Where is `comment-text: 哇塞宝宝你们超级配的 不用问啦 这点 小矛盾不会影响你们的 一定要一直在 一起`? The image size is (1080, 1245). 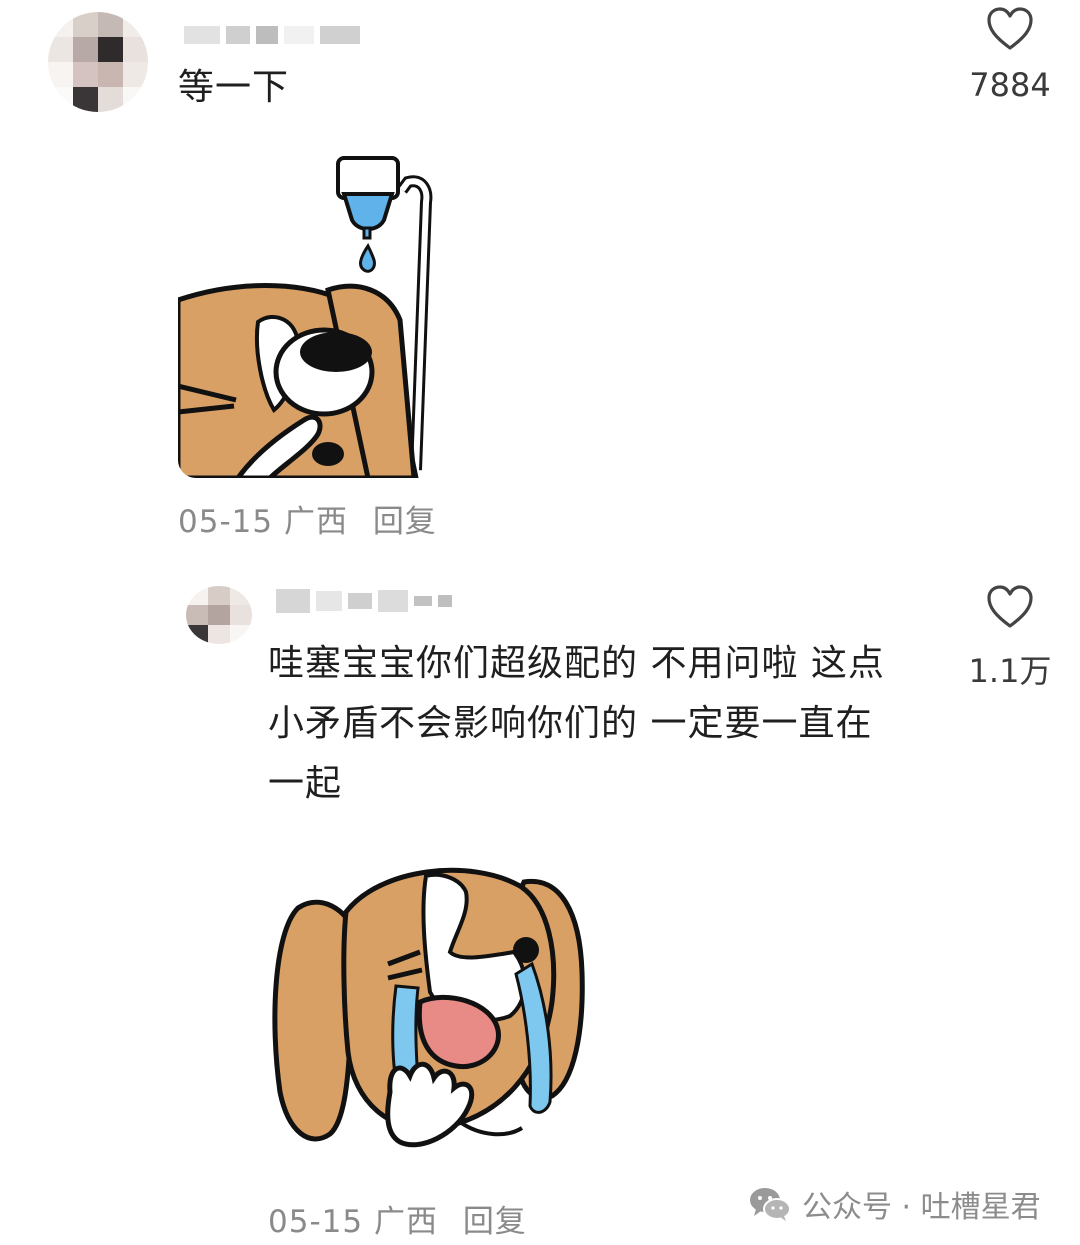
comment-text: 哇塞宝宝你们超级配的 不用问啦 这点 小矛盾不会影响你们的 一定要一直在 一起 is located at coordinates (608, 724).